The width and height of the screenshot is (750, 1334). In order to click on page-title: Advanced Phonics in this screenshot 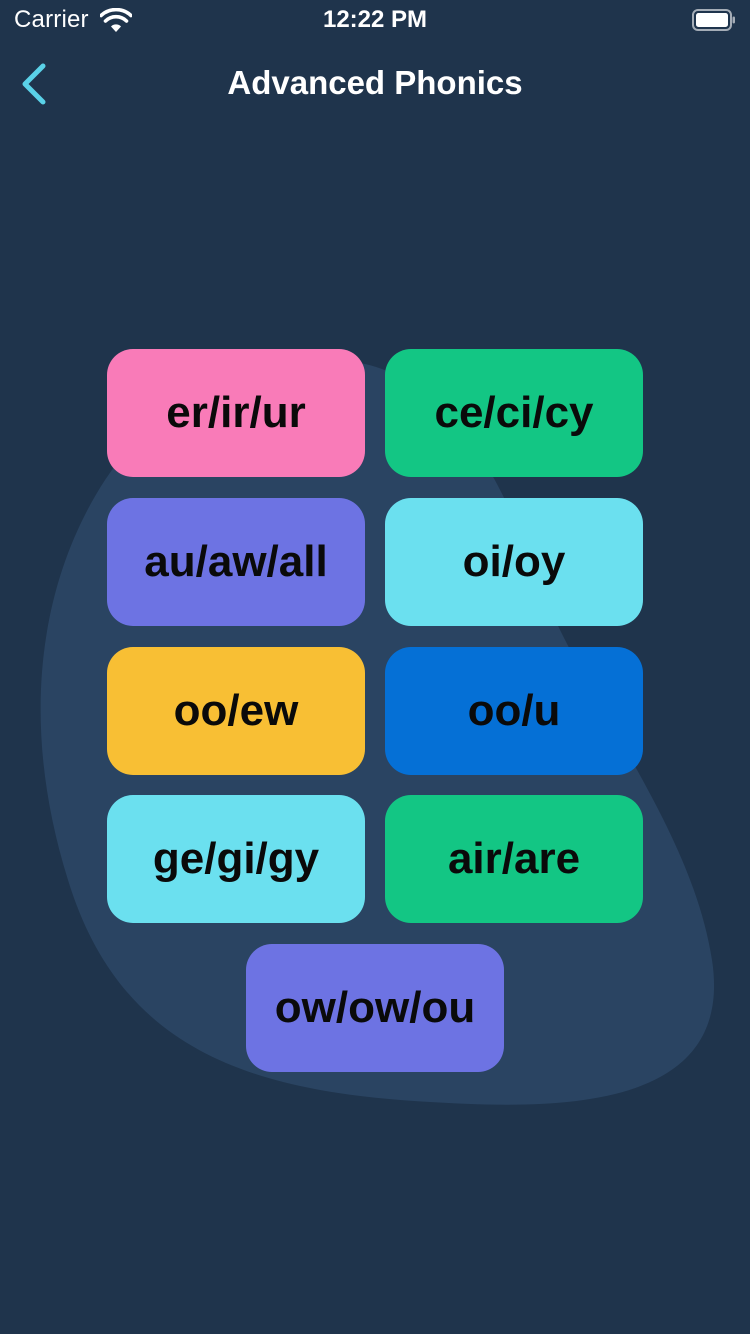, I will do `click(375, 82)`.